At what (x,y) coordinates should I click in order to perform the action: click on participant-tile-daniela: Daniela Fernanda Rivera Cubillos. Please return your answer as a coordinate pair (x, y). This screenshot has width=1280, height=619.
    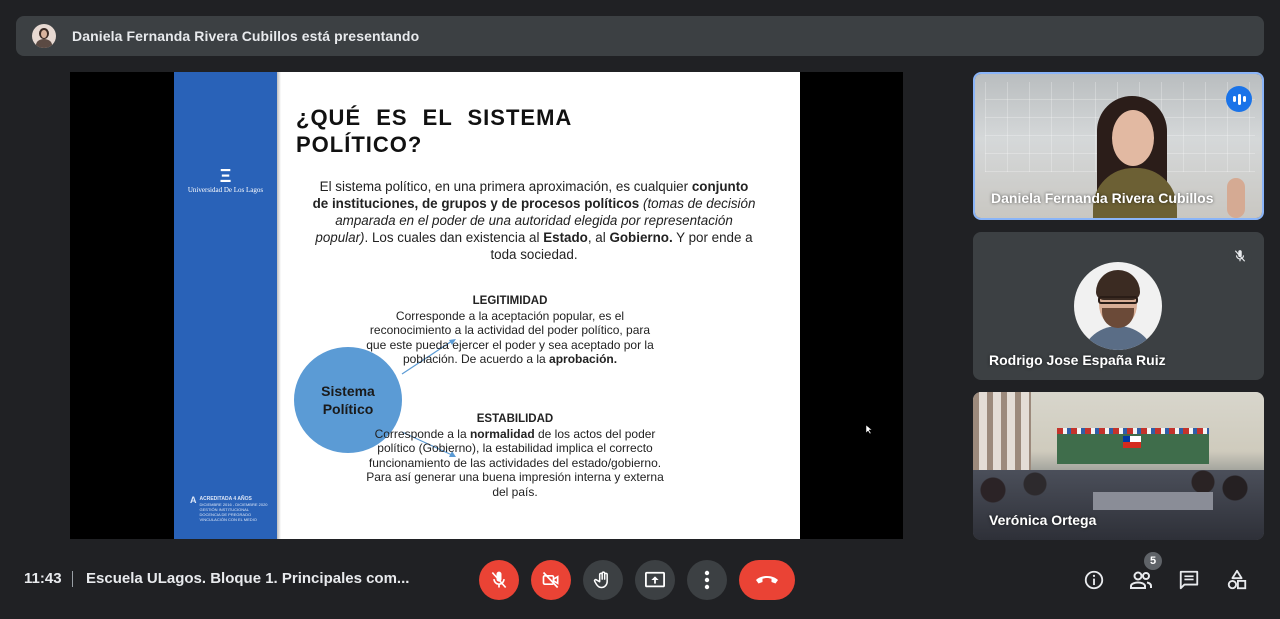
    Looking at the image, I should click on (1118, 146).